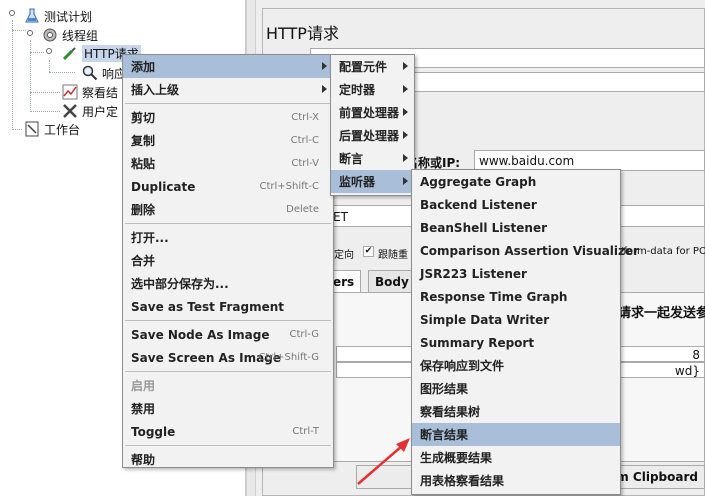 The height and width of the screenshot is (496, 705). What do you see at coordinates (516, 296) in the screenshot?
I see `listener-item-response-time-graph: Response Time Graph` at bounding box center [516, 296].